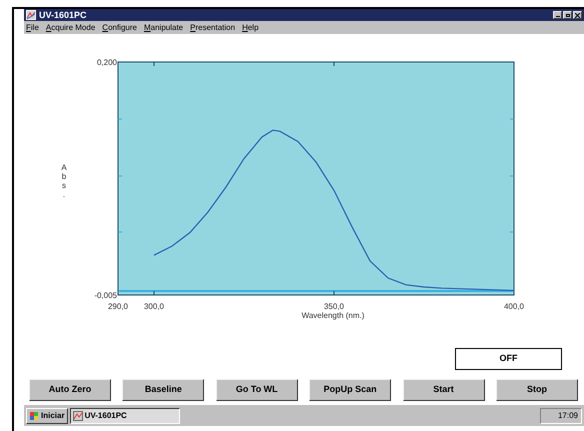 The image size is (584, 431). What do you see at coordinates (125, 416) in the screenshot?
I see `taskbar-button: UV-1601PC` at bounding box center [125, 416].